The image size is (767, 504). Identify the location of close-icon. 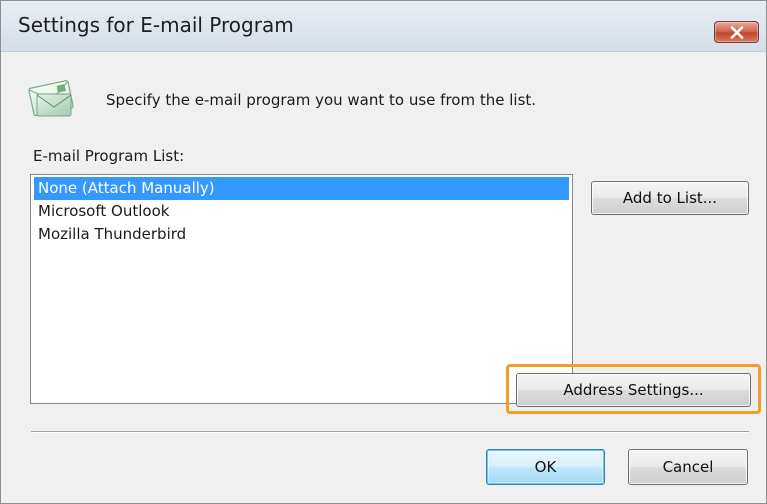
(737, 32).